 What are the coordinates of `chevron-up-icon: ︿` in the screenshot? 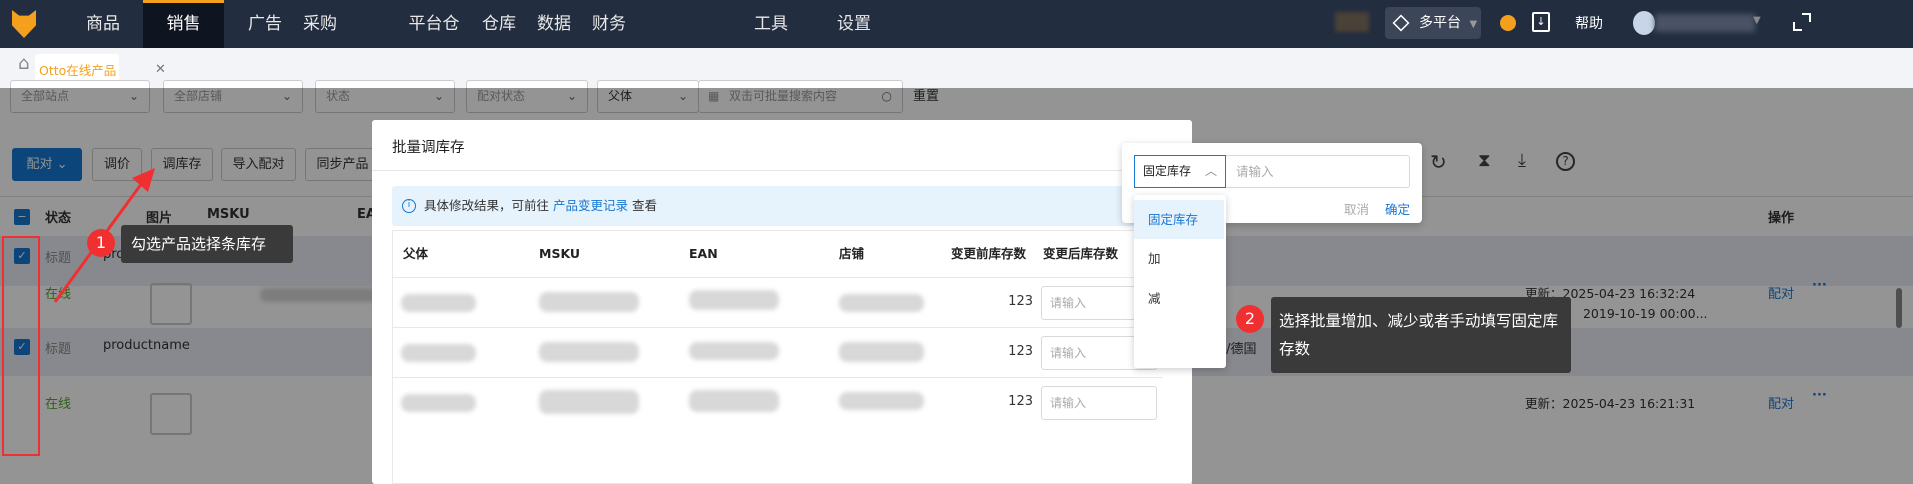 It's located at (1210, 171).